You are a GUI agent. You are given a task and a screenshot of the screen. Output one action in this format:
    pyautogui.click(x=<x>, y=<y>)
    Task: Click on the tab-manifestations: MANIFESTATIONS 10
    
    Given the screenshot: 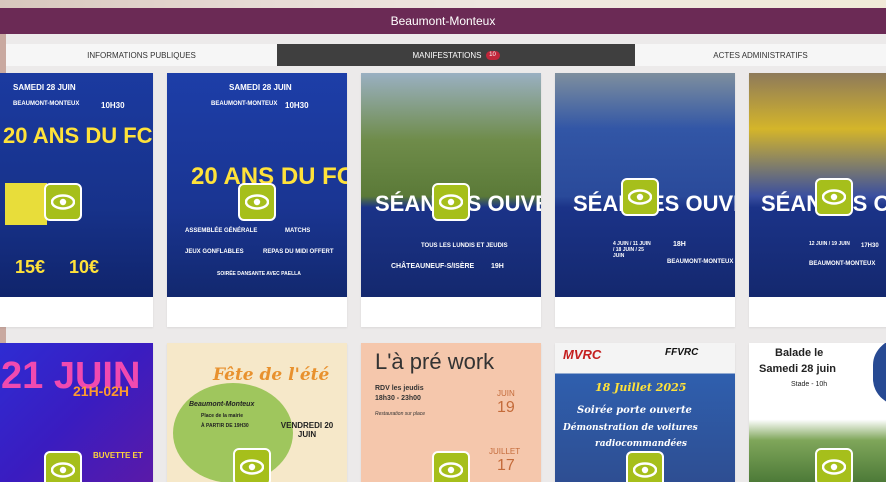 What is the action you would take?
    pyautogui.click(x=456, y=55)
    